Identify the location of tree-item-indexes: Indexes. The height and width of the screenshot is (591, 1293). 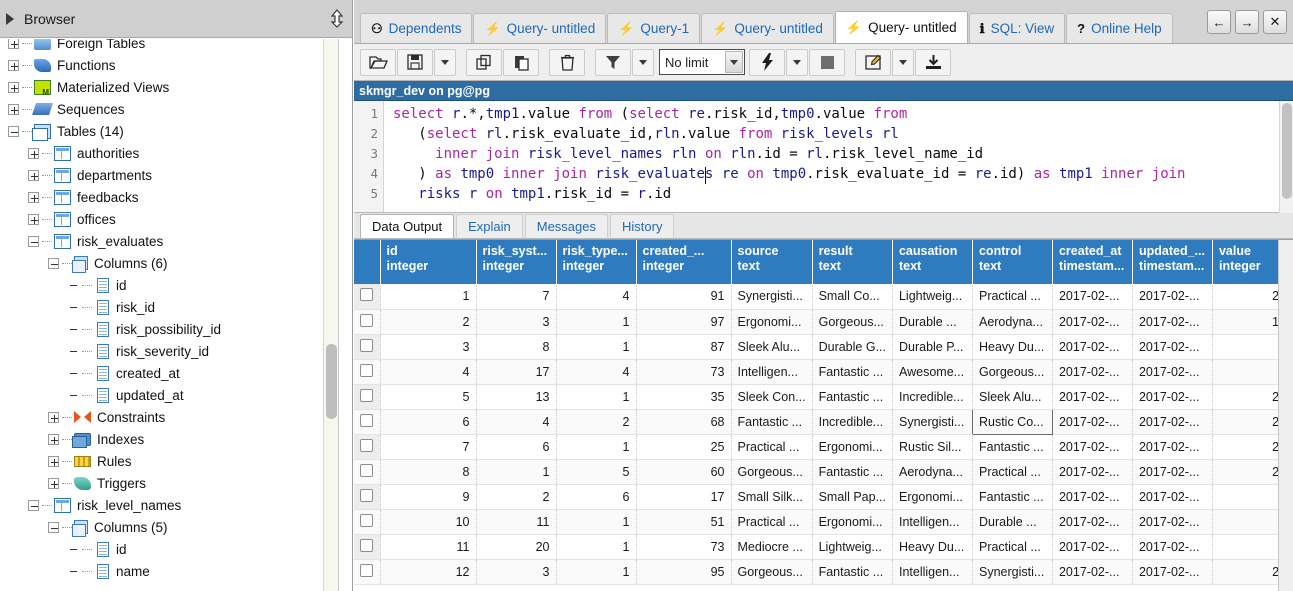
(169, 439).